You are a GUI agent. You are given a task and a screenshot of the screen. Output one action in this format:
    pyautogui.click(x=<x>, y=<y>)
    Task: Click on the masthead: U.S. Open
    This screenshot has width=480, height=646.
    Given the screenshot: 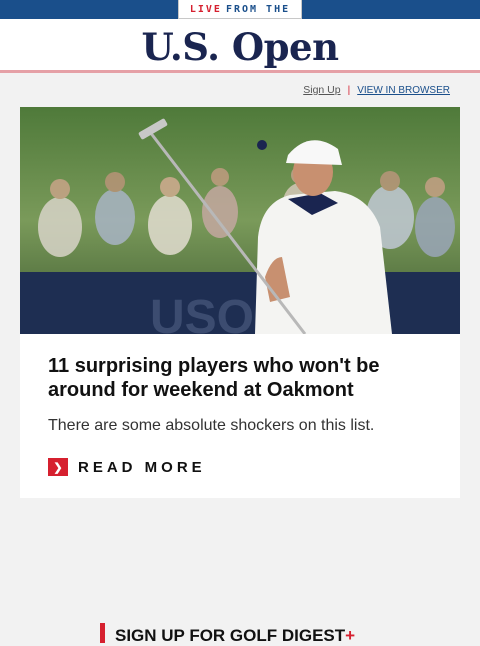 What is the action you would take?
    pyautogui.click(x=240, y=46)
    